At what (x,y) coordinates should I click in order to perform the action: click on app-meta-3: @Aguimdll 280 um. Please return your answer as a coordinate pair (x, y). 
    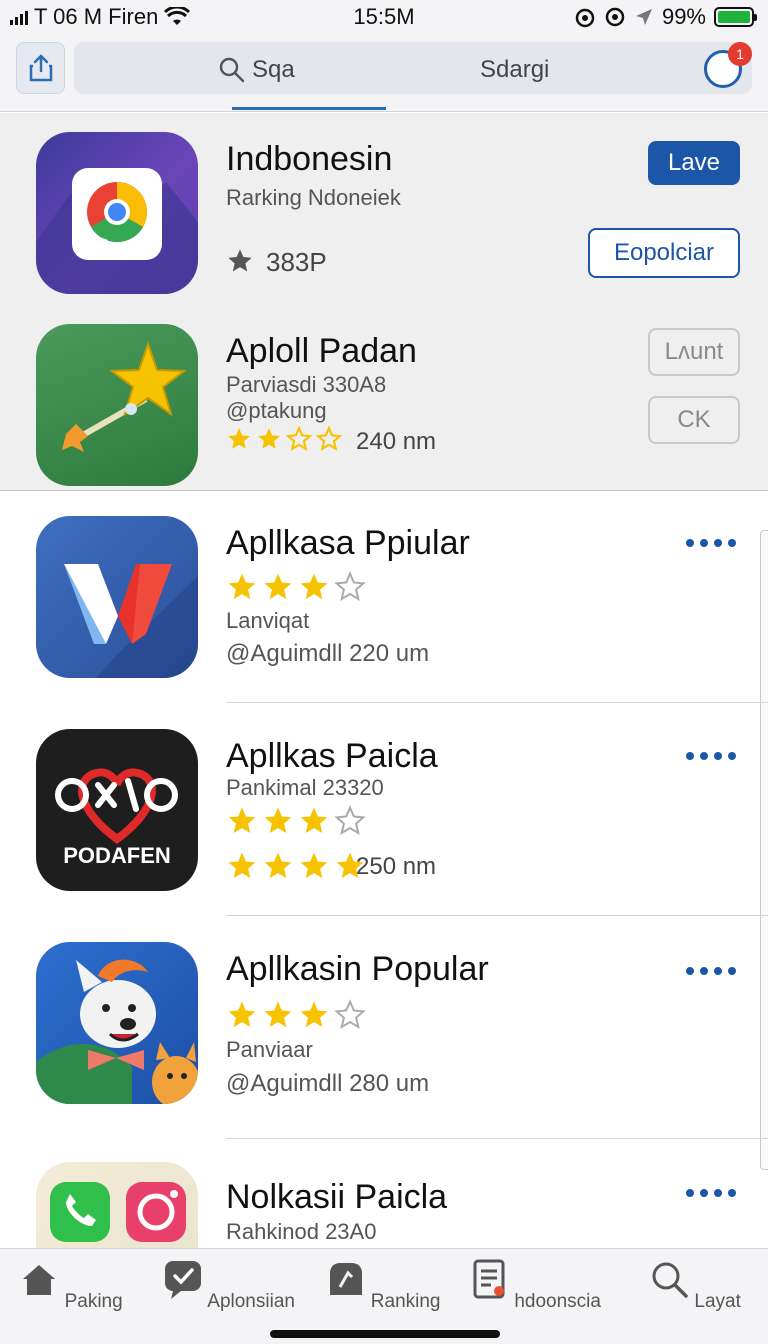
    Looking at the image, I should click on (328, 1083).